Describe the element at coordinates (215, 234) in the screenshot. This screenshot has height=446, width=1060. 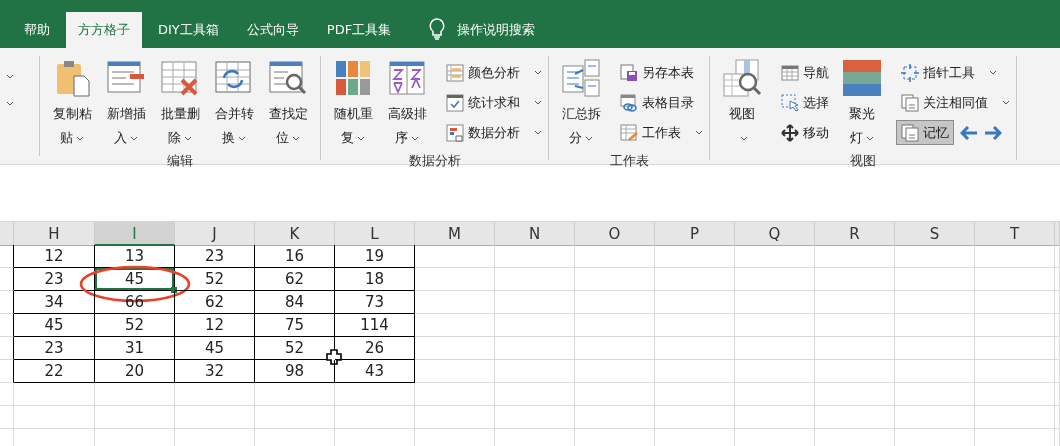
I see `column-header: J` at that location.